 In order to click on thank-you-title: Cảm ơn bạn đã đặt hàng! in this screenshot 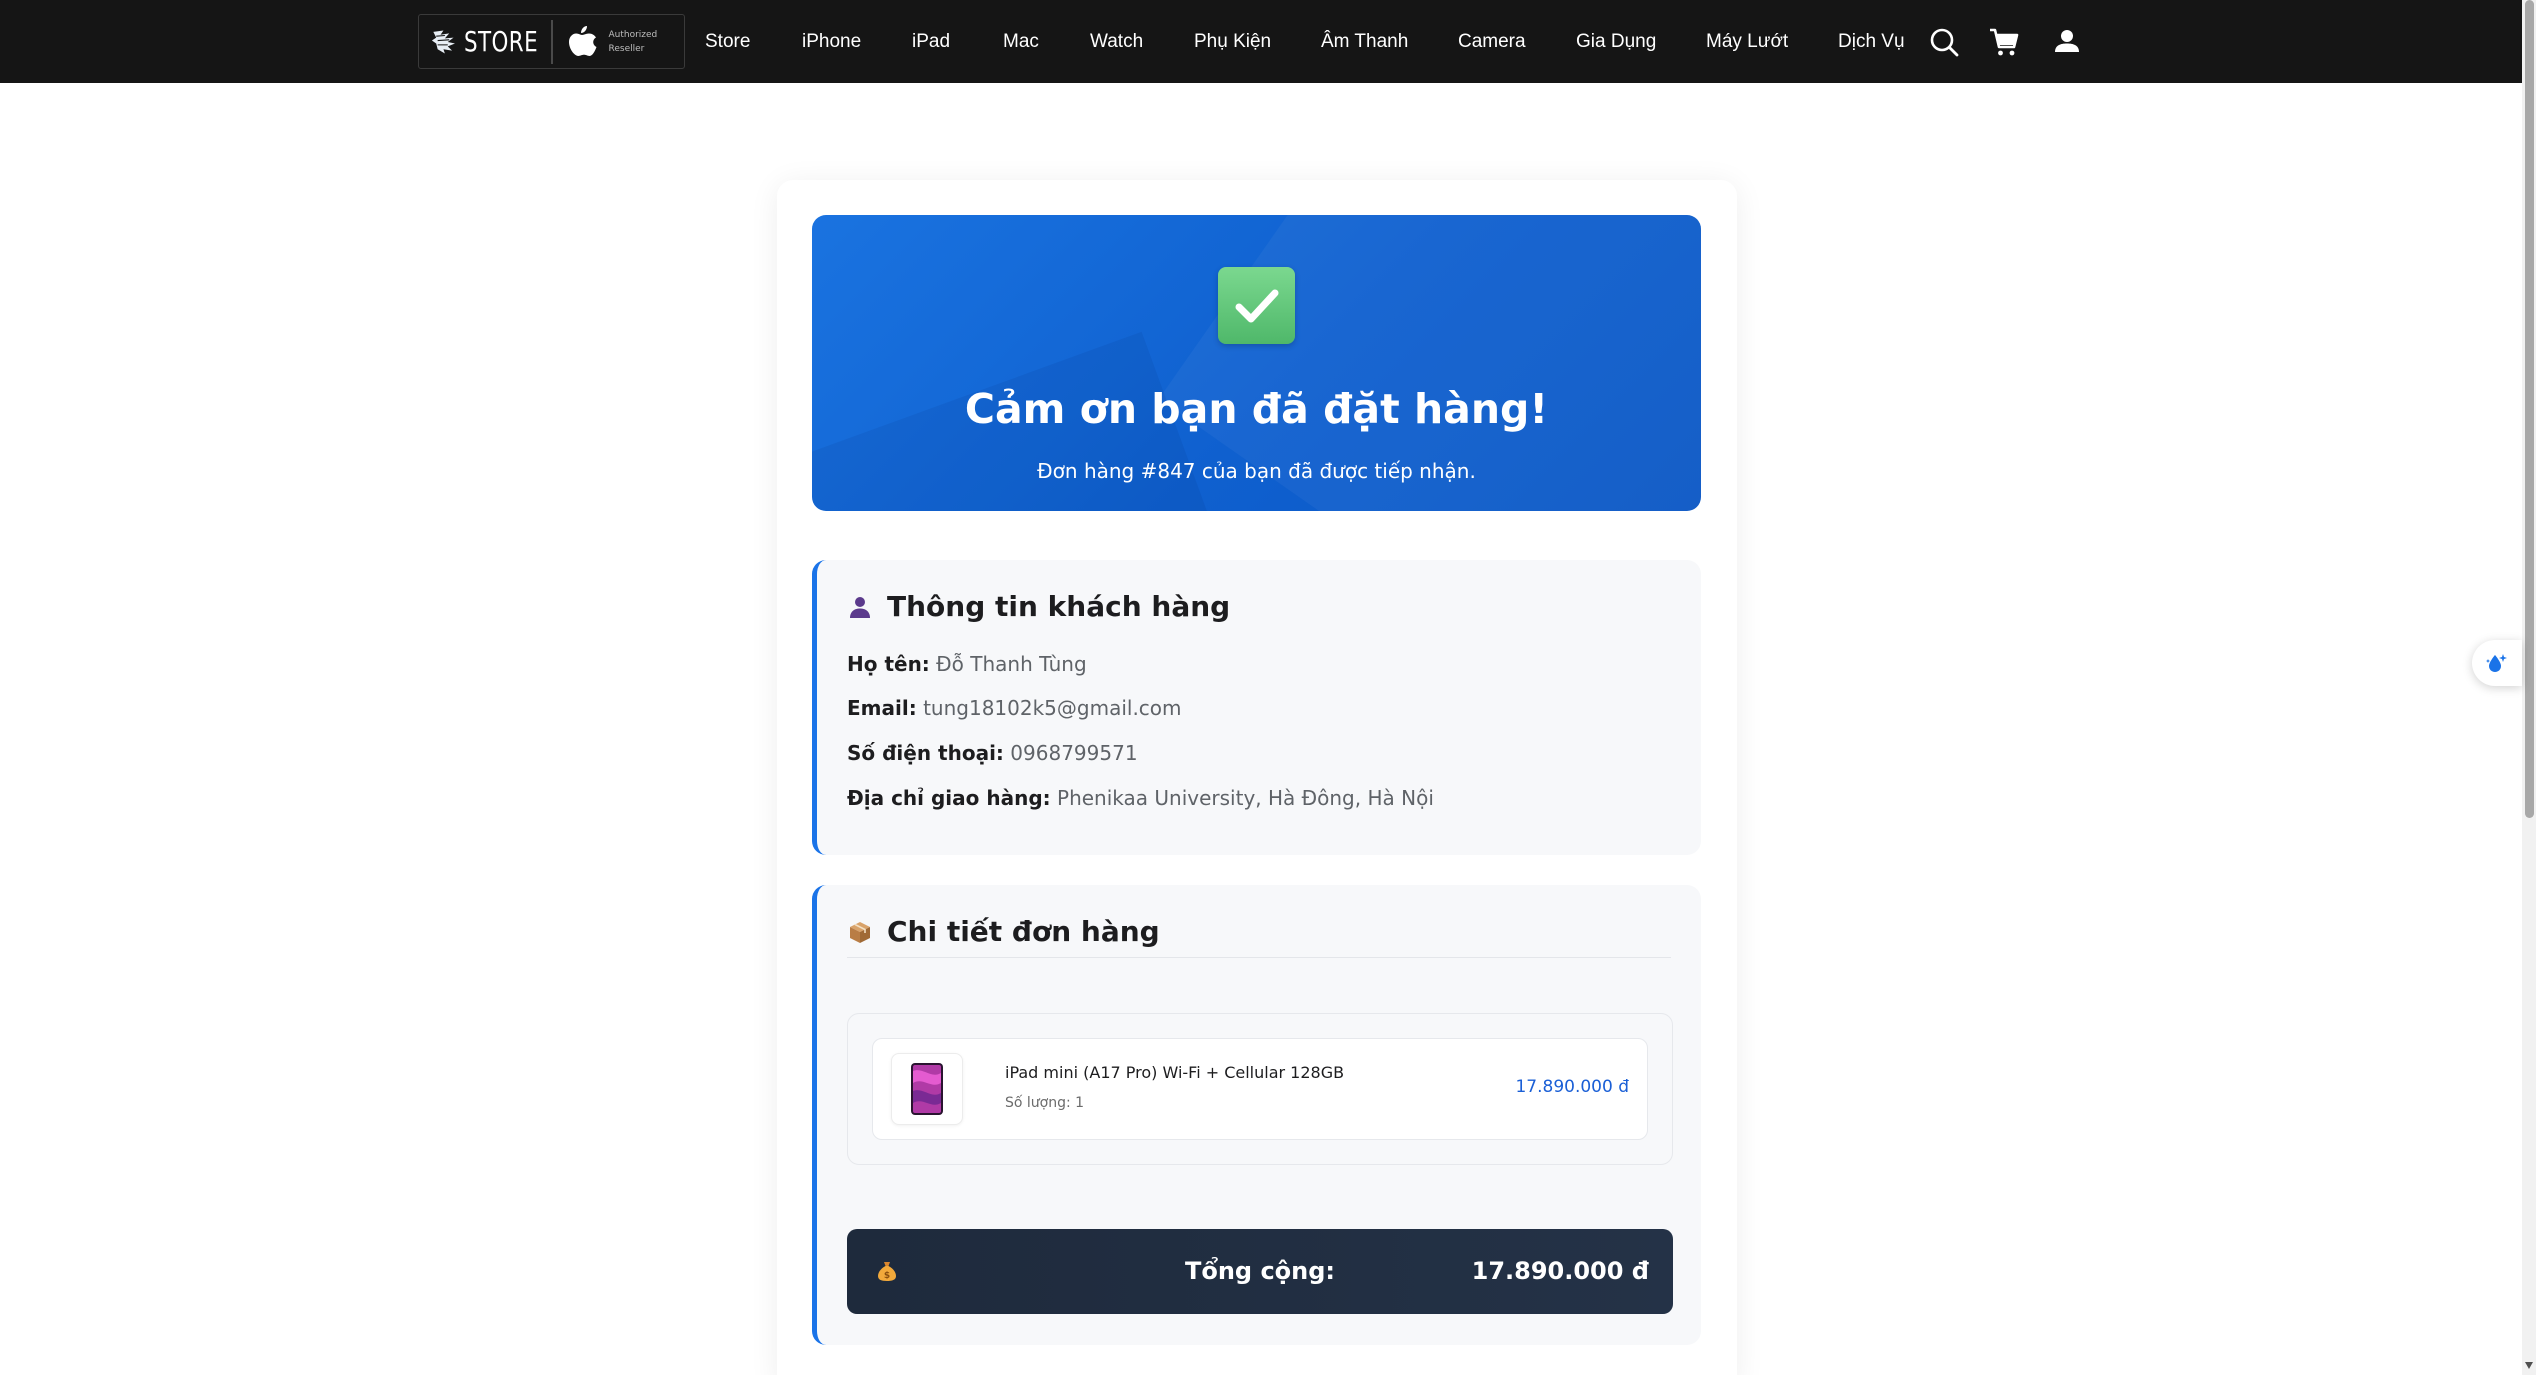, I will do `click(1256, 409)`.